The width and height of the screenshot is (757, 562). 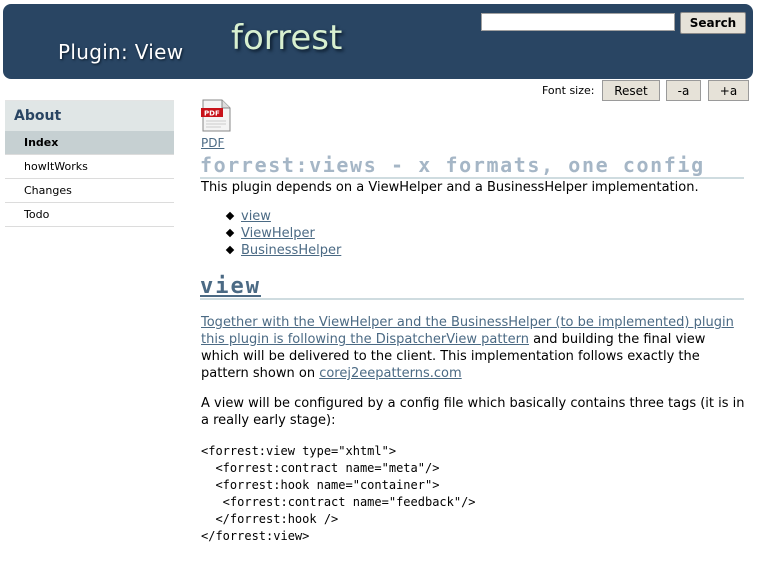 I want to click on pdf-icon: PDF, so click(x=216, y=115).